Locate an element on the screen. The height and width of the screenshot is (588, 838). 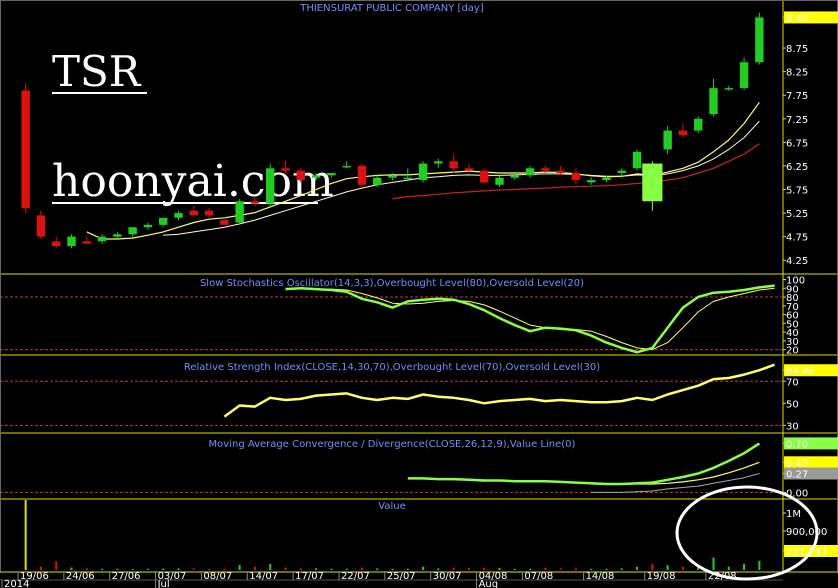
x-tick-label: 24/06 is located at coordinates (80, 576).